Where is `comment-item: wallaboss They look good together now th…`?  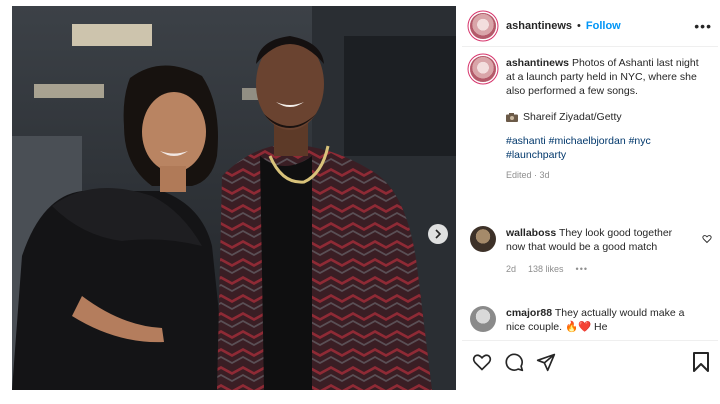 comment-item: wallaboss They look good together now th… is located at coordinates (594, 251).